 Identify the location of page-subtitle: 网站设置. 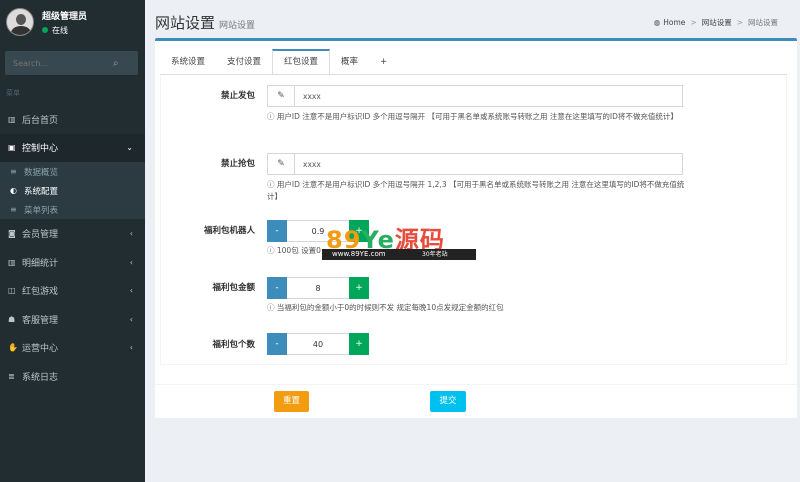
(237, 26).